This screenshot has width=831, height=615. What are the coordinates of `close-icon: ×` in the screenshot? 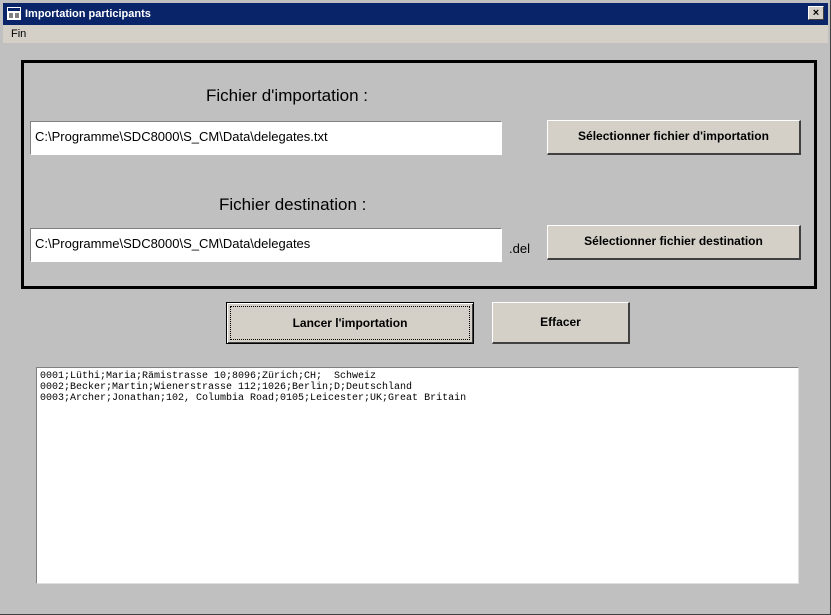 It's located at (816, 13).